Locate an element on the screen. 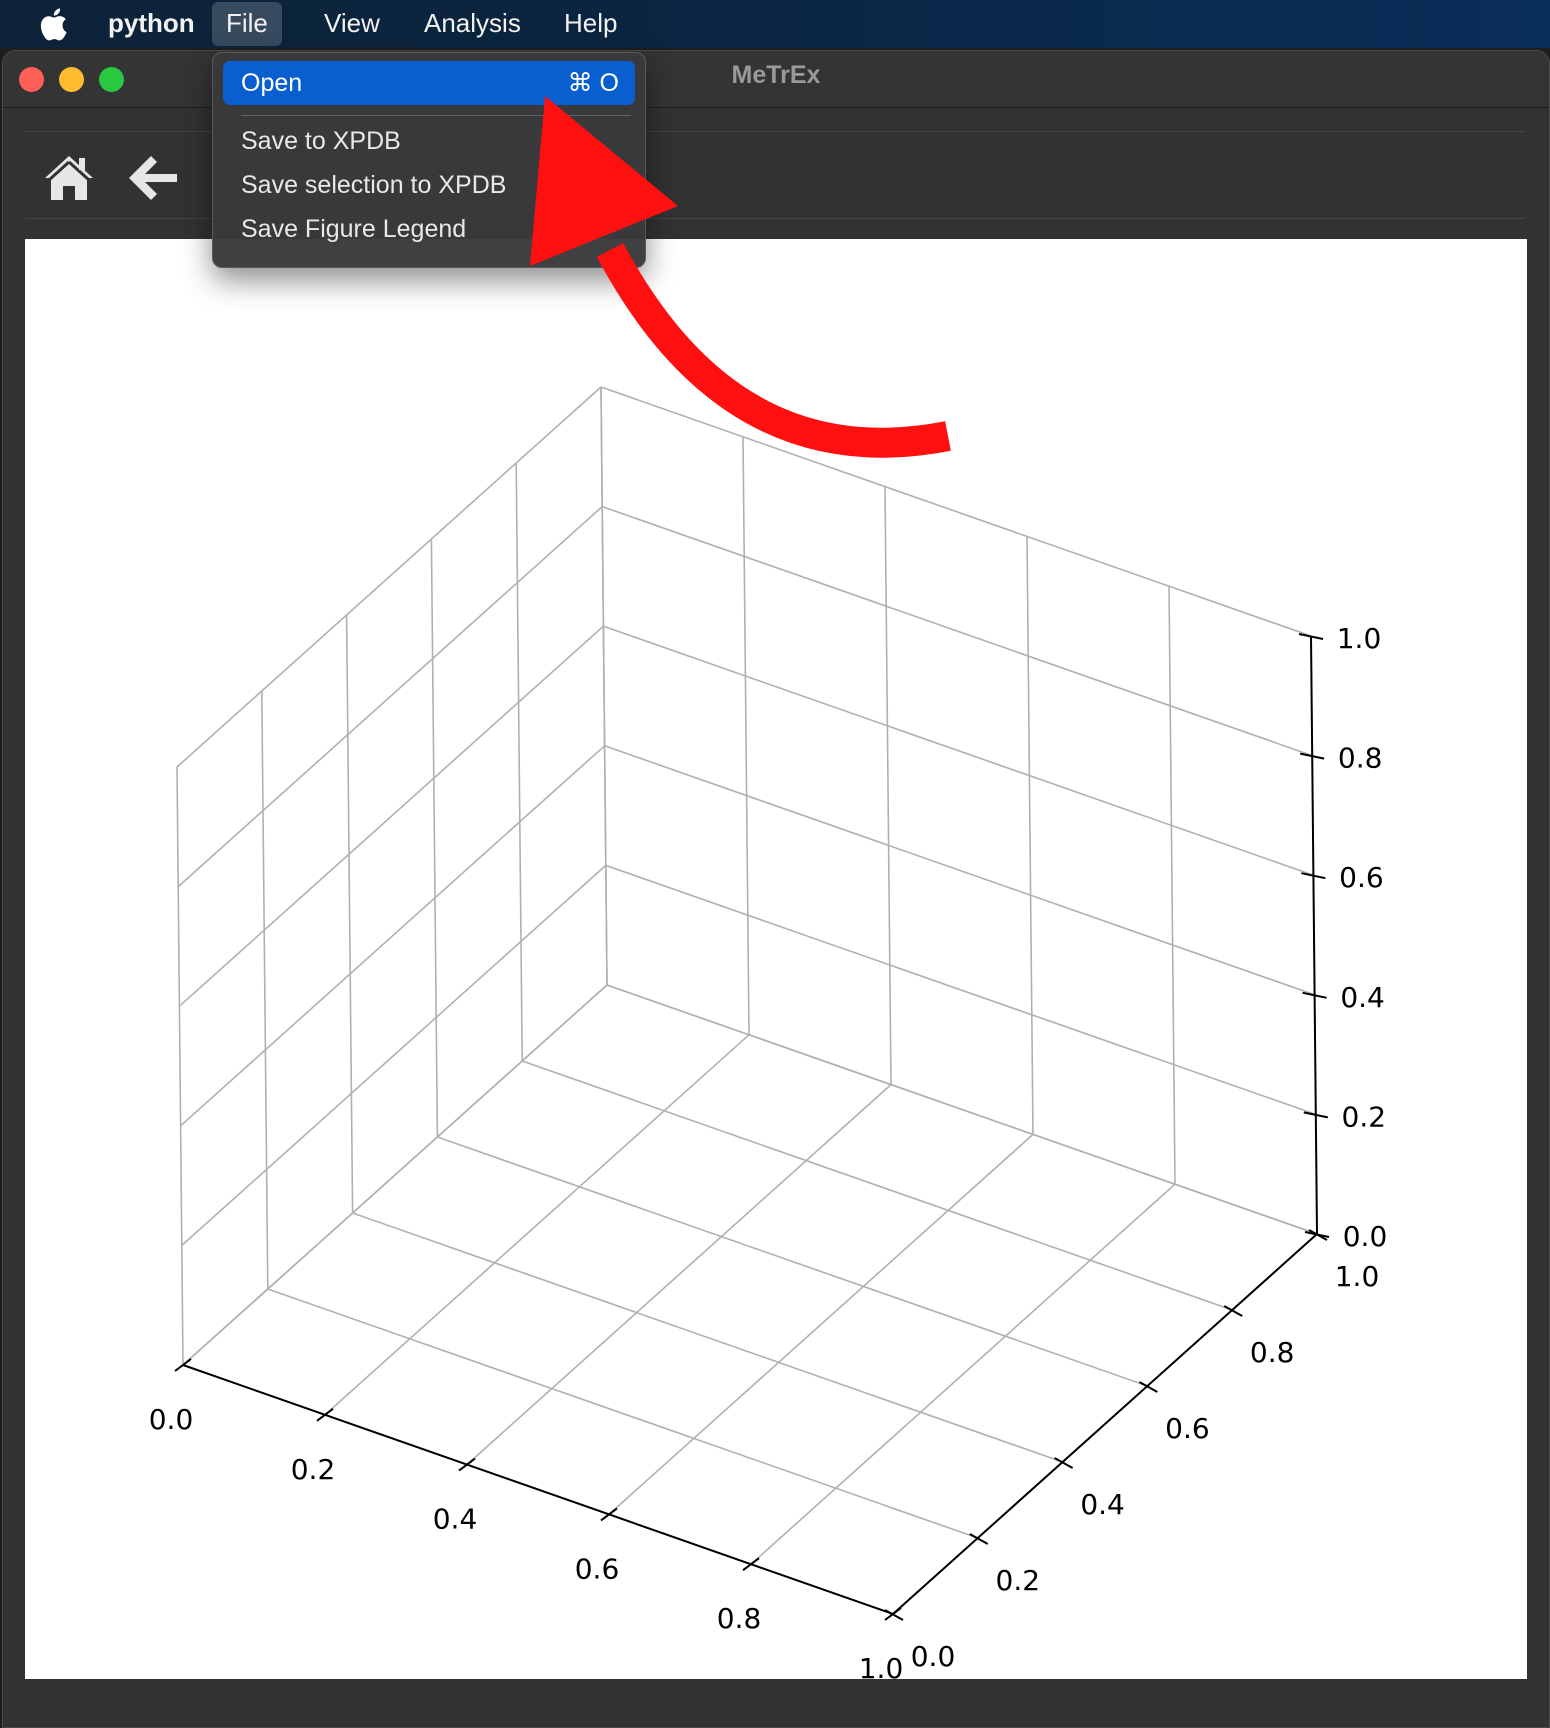 The height and width of the screenshot is (1728, 1550). z-tick-label: 0.6 is located at coordinates (1361, 877).